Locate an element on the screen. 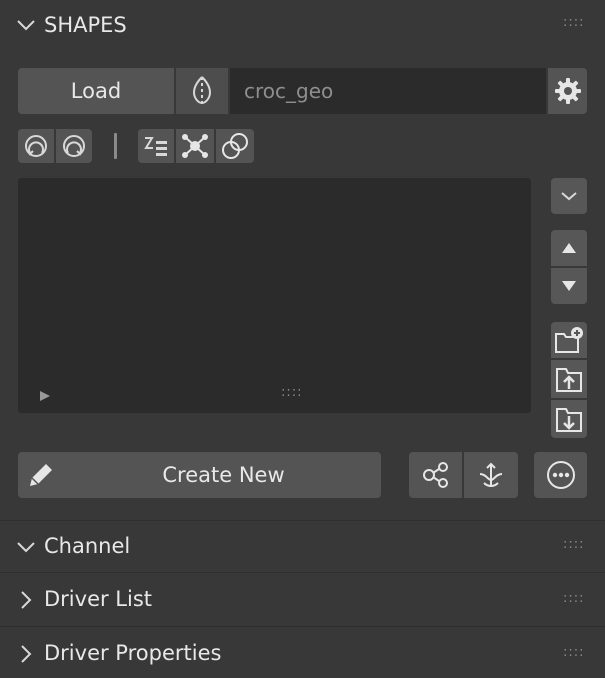  load-label: Load is located at coordinates (96, 91).